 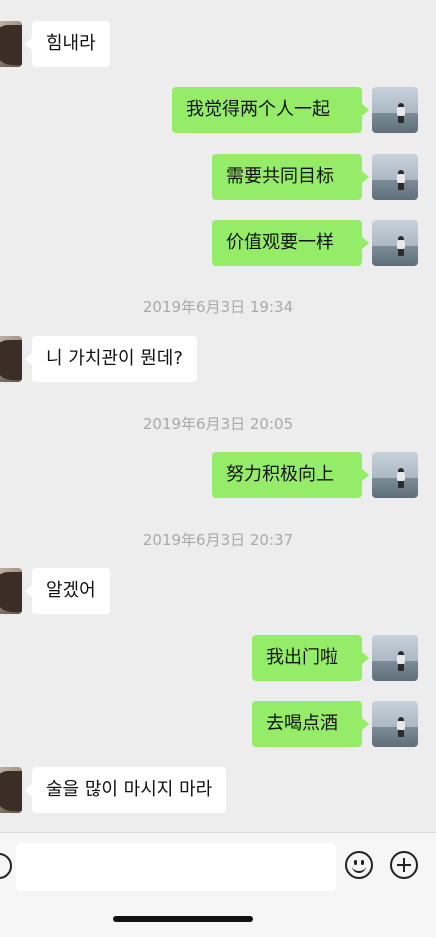 I want to click on message-row: 需要共同目标, so click(x=218, y=178).